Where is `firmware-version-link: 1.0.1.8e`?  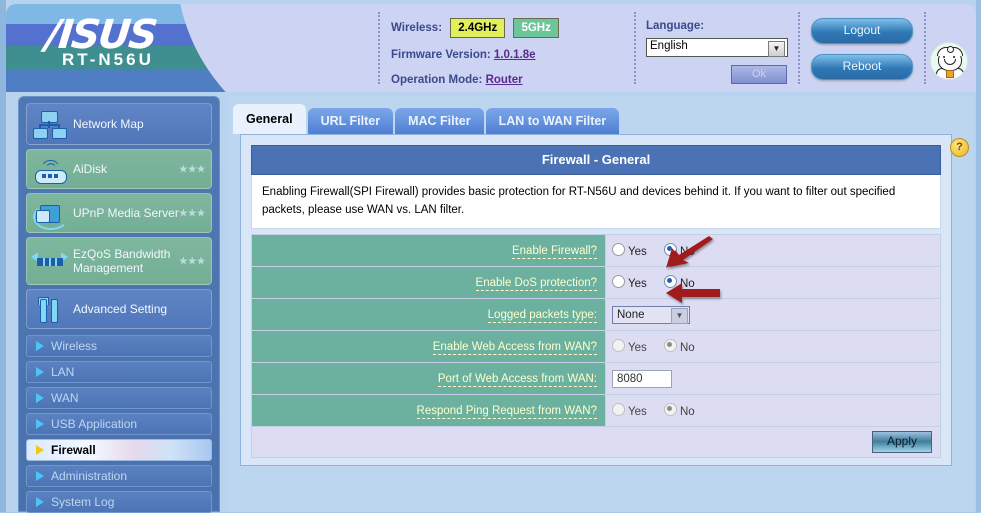 firmware-version-link: 1.0.1.8e is located at coordinates (515, 55).